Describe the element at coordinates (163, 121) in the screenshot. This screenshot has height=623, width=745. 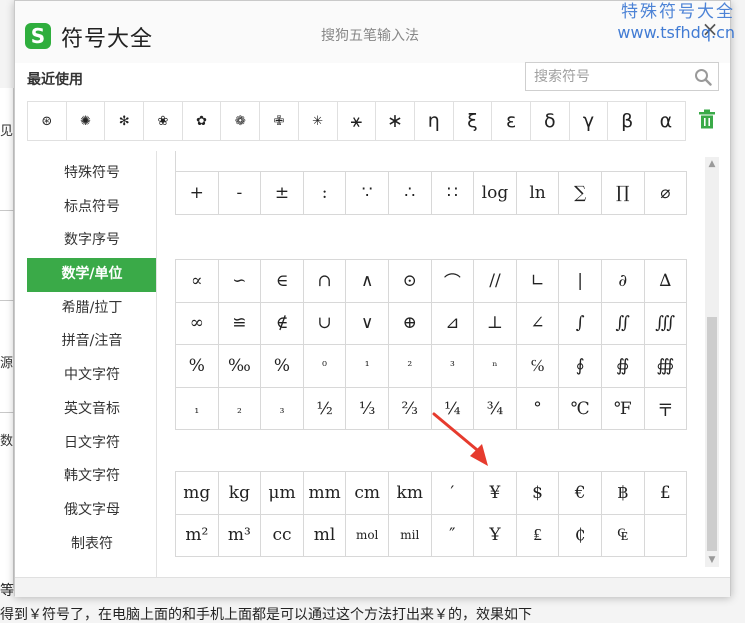
I see `recent-symbol-cell: ❀` at that location.